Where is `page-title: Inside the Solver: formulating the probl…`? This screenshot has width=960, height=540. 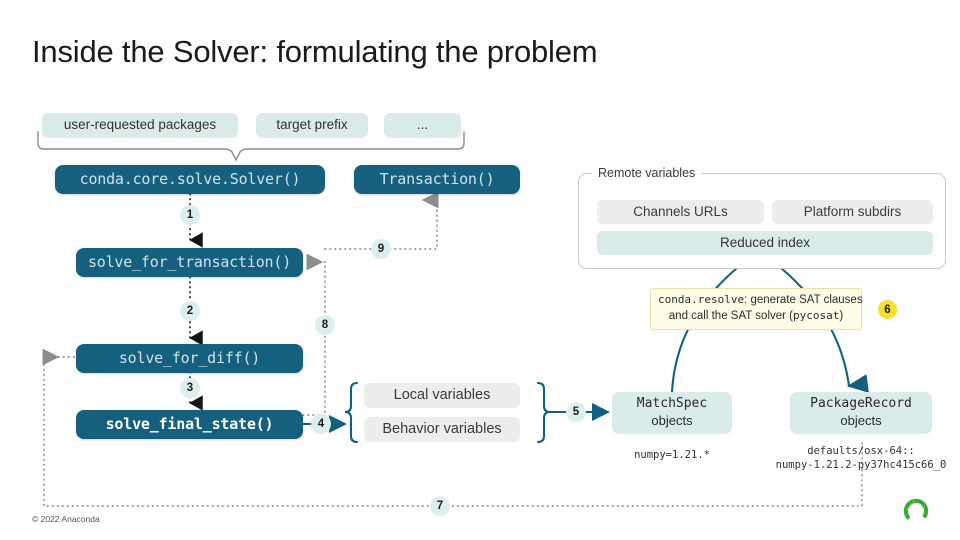 page-title: Inside the Solver: formulating the probl… is located at coordinates (315, 51).